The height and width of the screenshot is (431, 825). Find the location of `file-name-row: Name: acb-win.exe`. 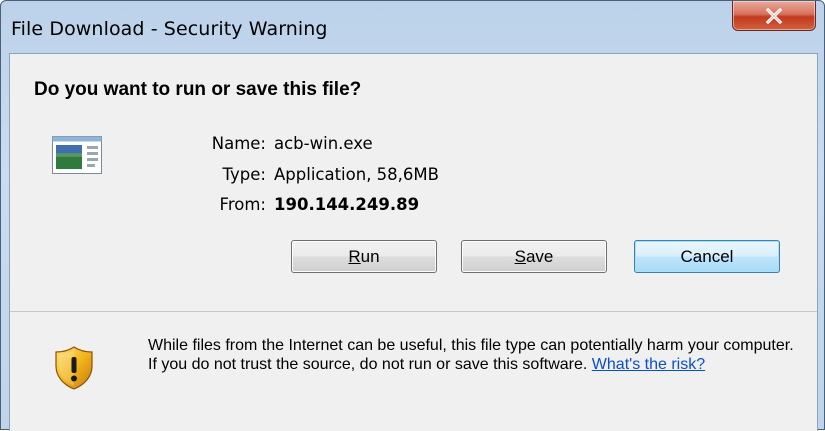

file-name-row: Name: acb-win.exe is located at coordinates (414, 144).